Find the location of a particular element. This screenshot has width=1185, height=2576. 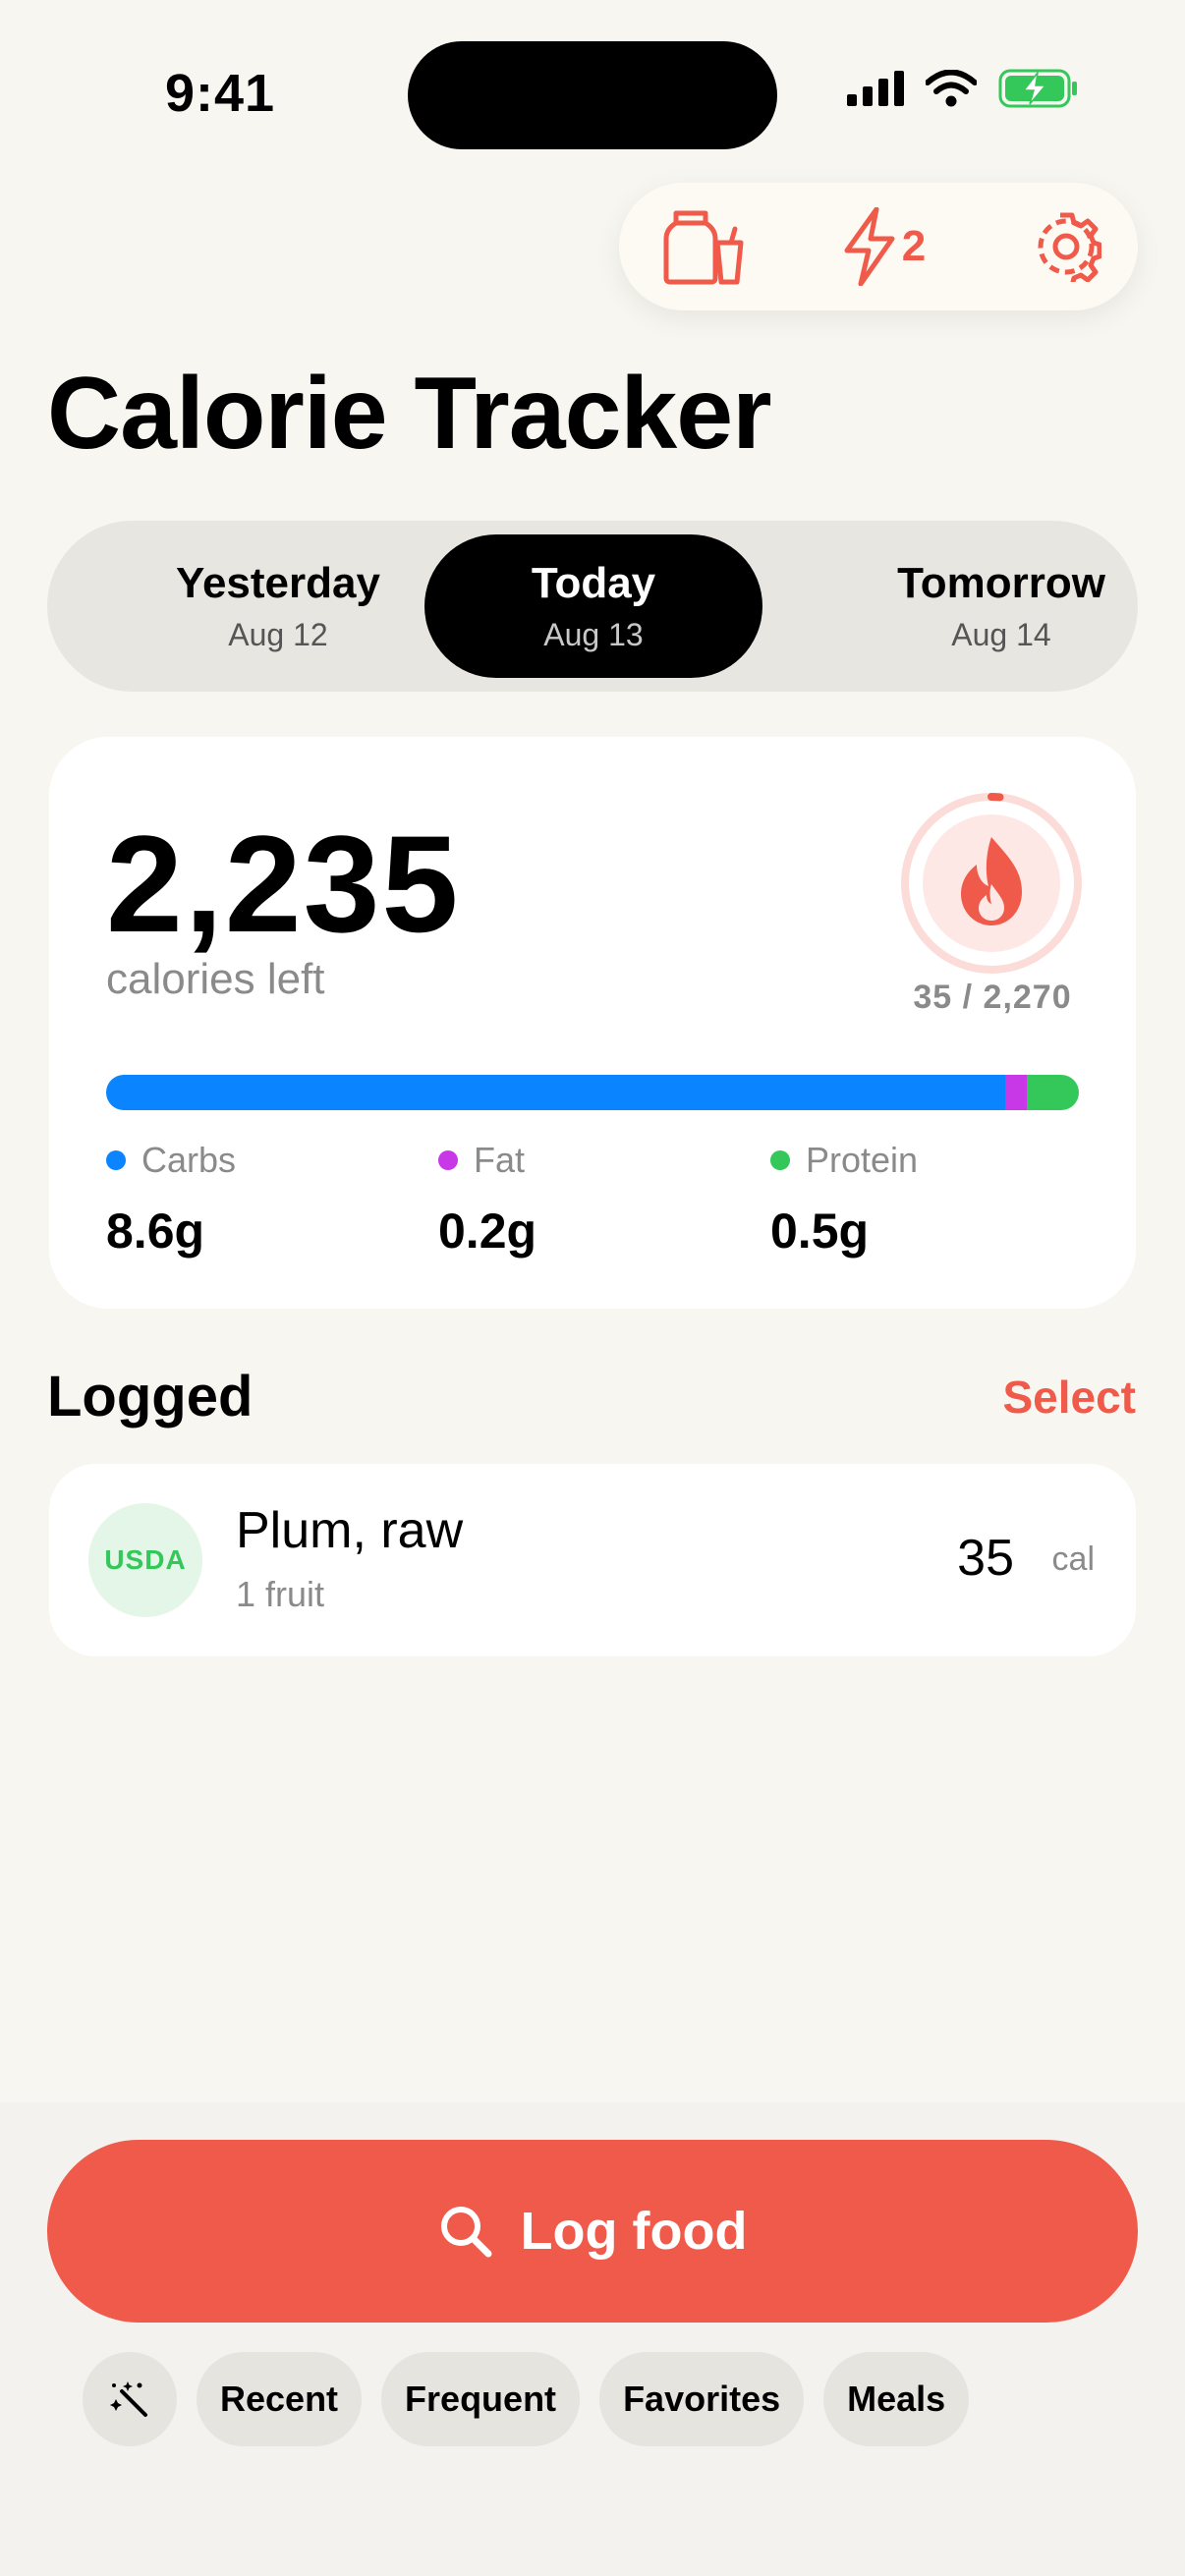

chip-meals: Meals is located at coordinates (897, 2399).